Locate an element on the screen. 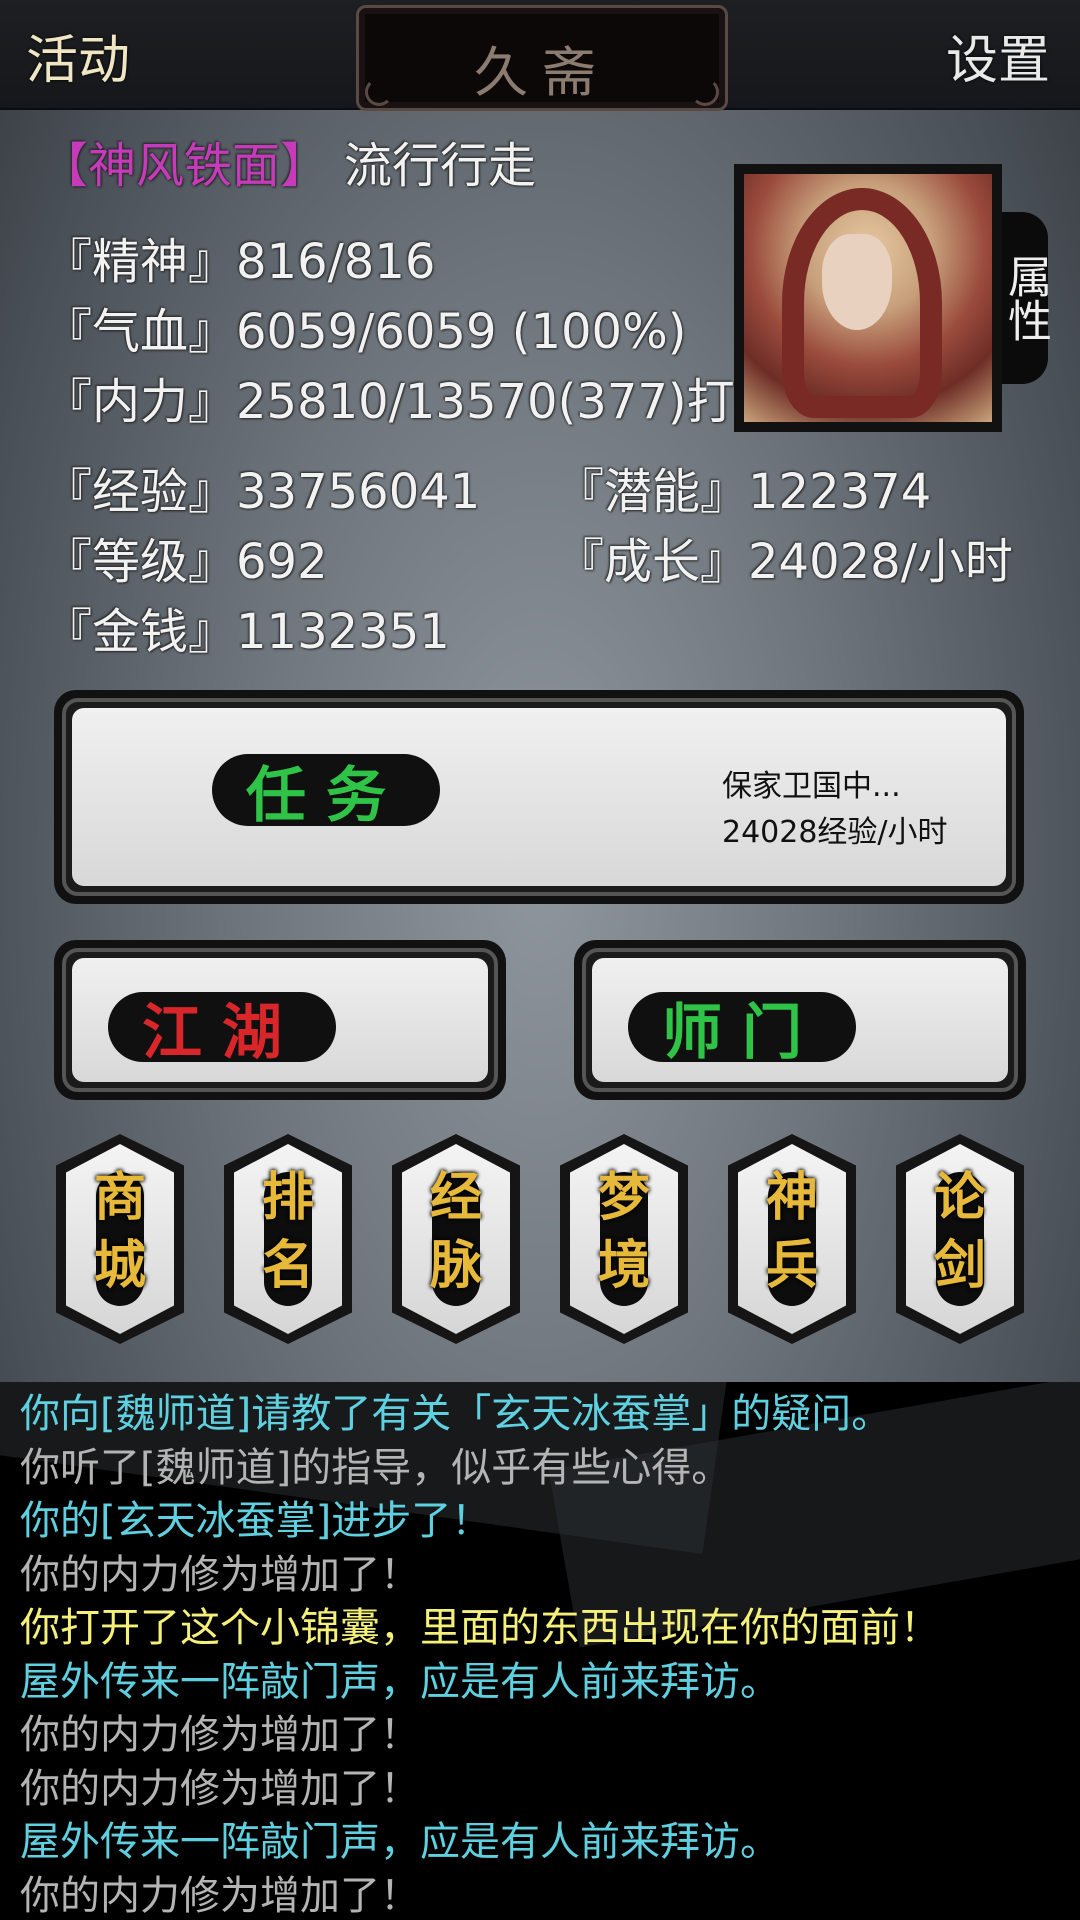 This screenshot has width=1080, height=1920. log-line: 你的[玄天冰蚕掌]进步了！ is located at coordinates (256, 1521).